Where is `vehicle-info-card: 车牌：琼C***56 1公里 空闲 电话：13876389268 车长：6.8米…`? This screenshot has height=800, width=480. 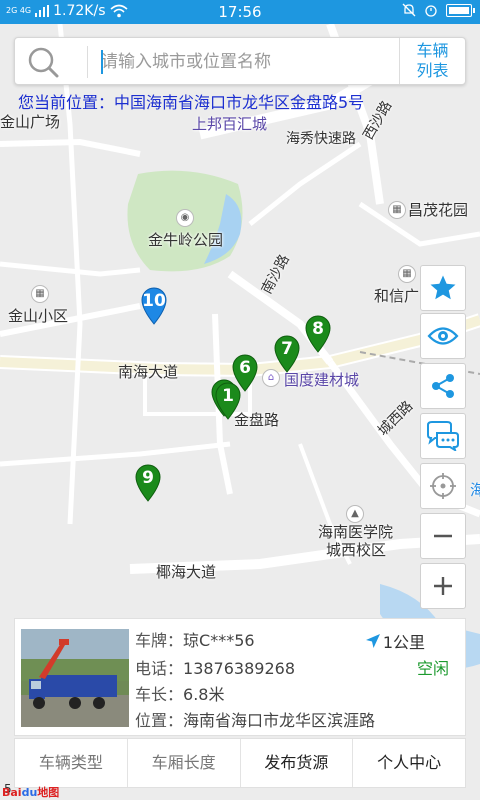 vehicle-info-card: 车牌：琼C***56 1公里 空闲 电话：13876389268 车长：6.8米… is located at coordinates (240, 677).